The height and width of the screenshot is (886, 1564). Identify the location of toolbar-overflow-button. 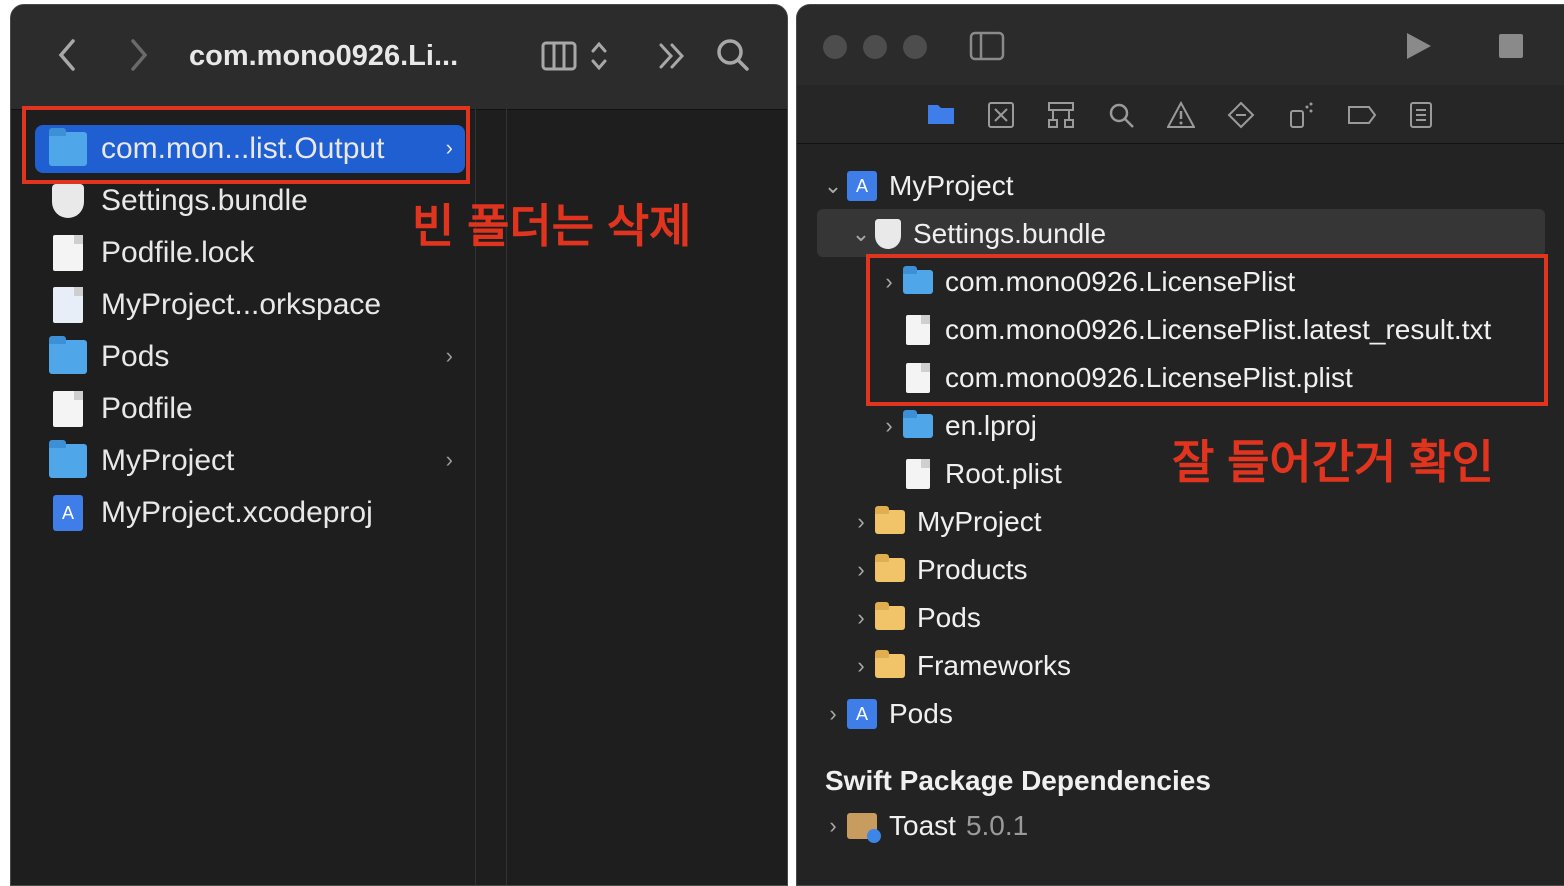
(672, 58).